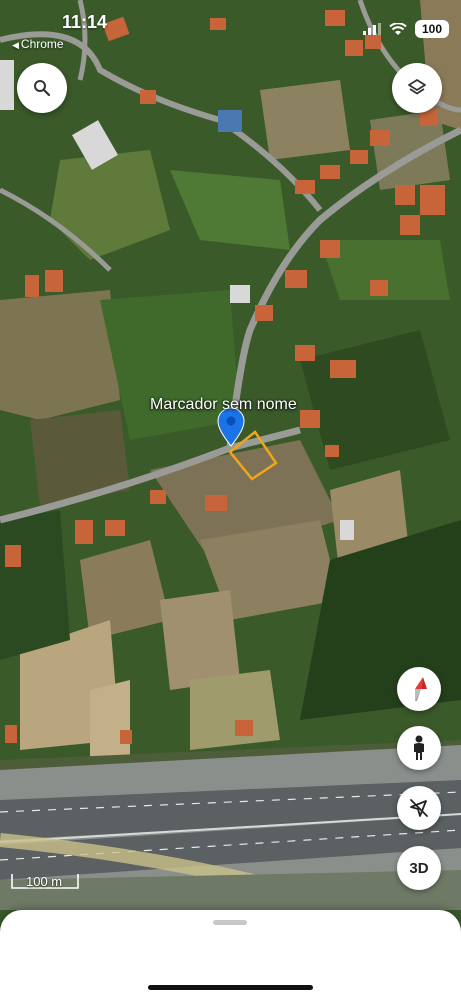  I want to click on compass-button, so click(419, 689).